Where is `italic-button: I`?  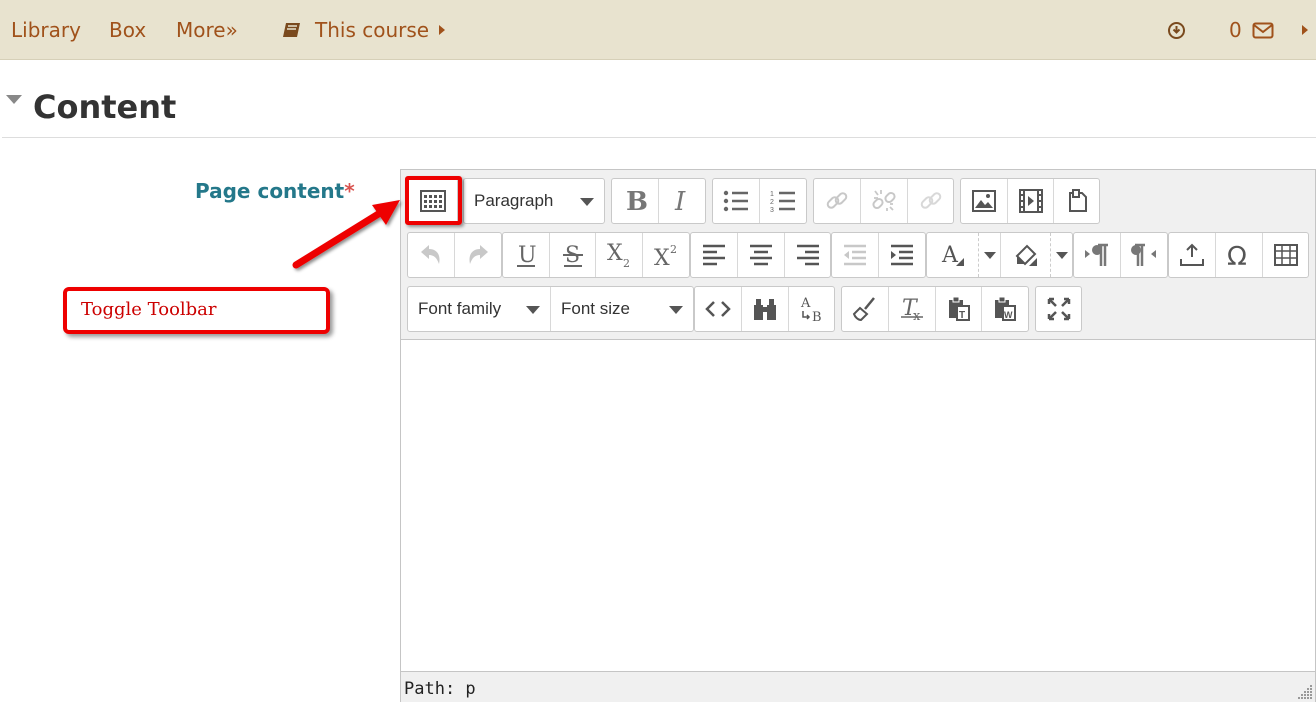 italic-button: I is located at coordinates (682, 201).